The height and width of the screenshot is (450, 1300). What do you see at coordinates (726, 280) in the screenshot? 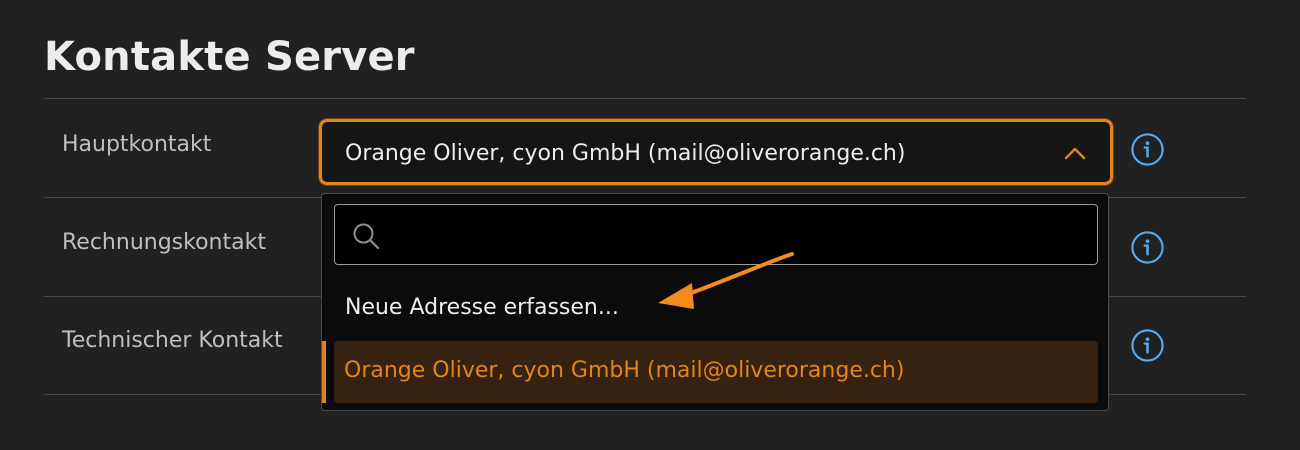
I see `arrow-icon` at bounding box center [726, 280].